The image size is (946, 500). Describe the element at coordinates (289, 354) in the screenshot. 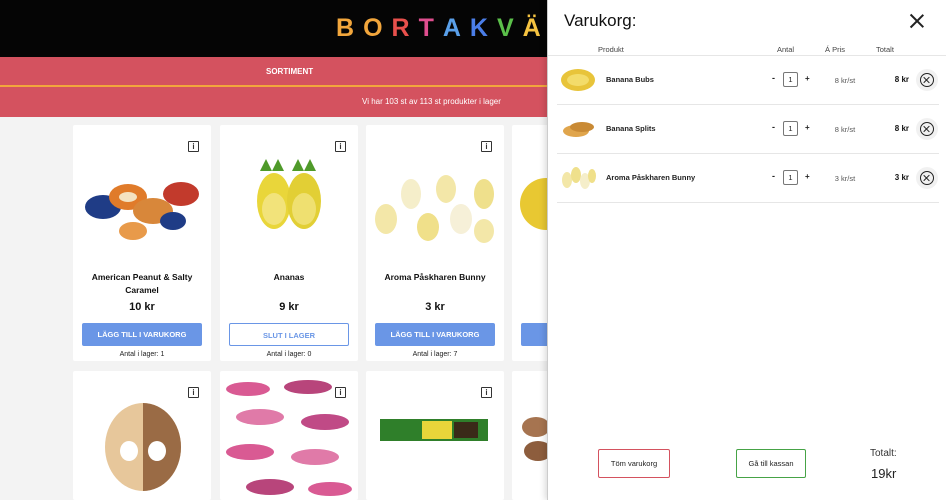

I see `product-stock: Antal i lager: 0` at that location.